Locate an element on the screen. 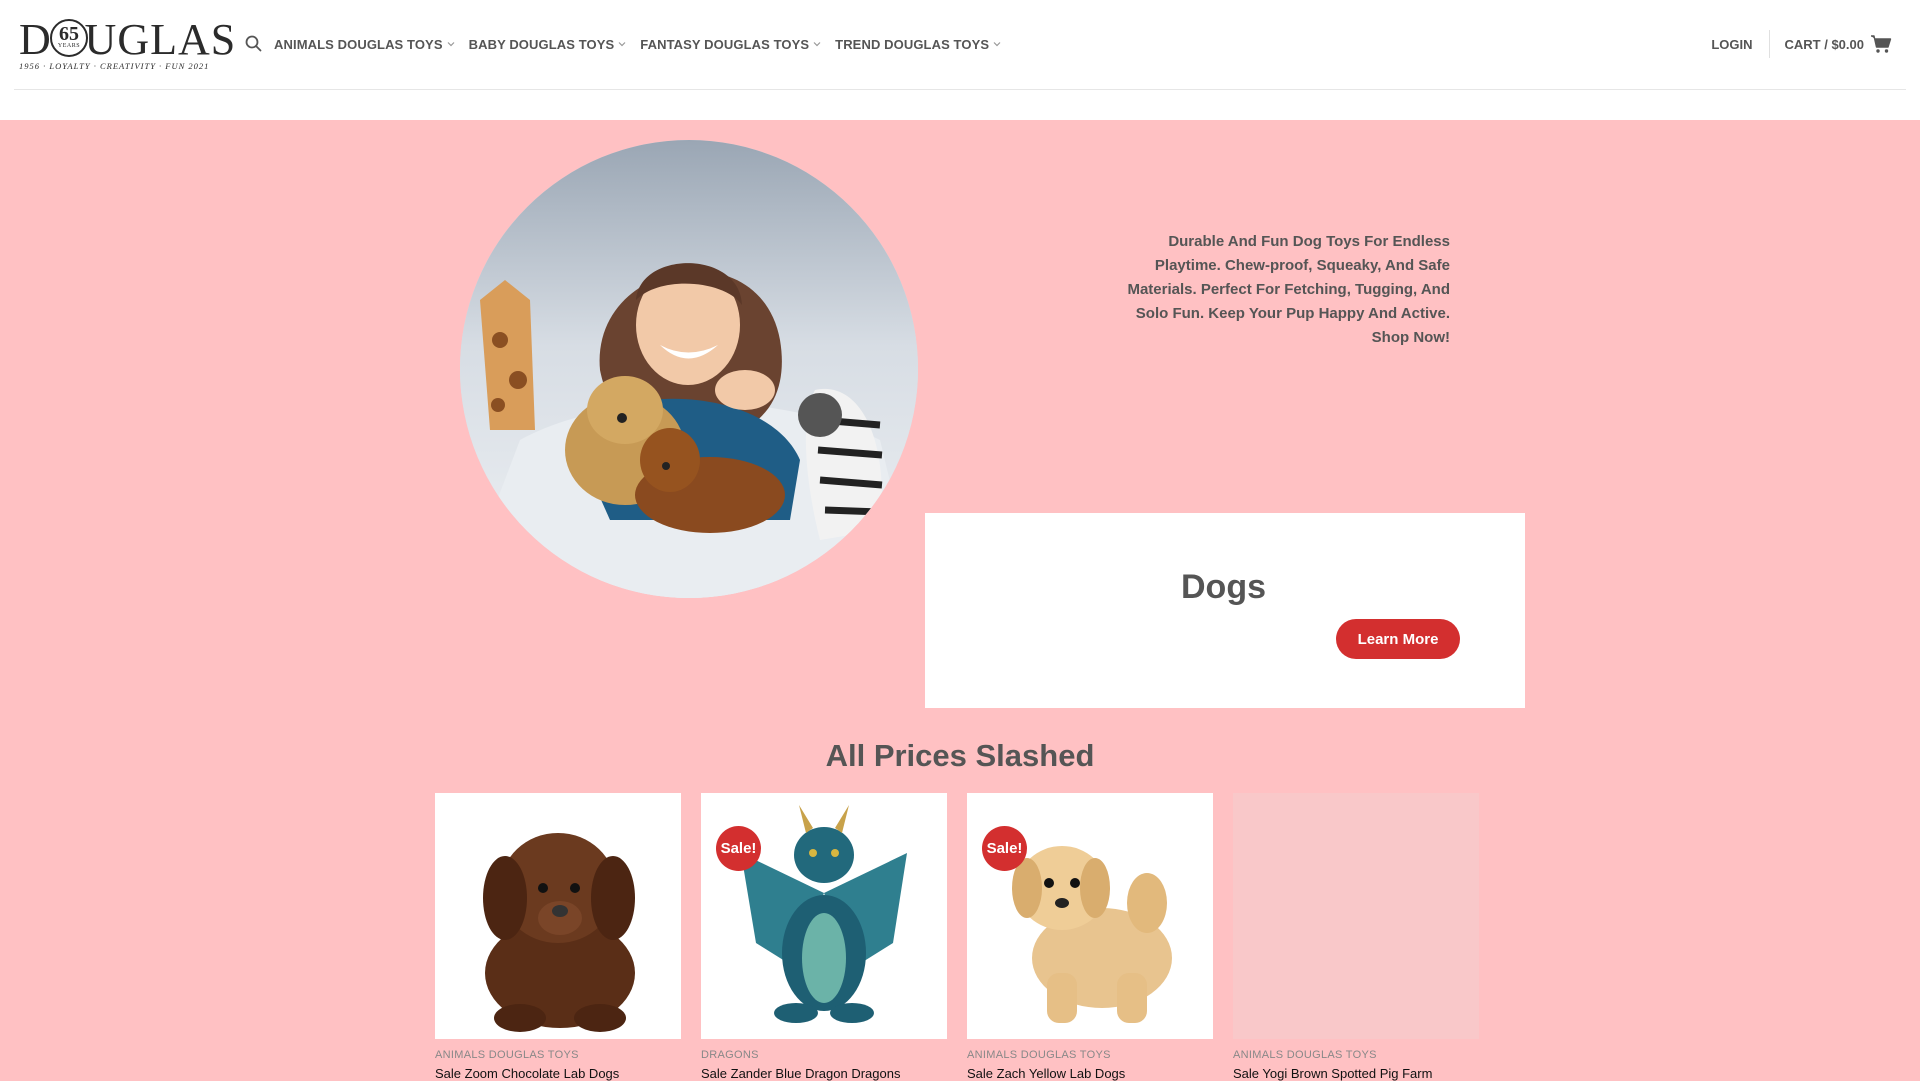 This screenshot has height=1081, width=1920. nav-item-animals: ANIMALS DOUGLAS TOYS is located at coordinates (365, 44).